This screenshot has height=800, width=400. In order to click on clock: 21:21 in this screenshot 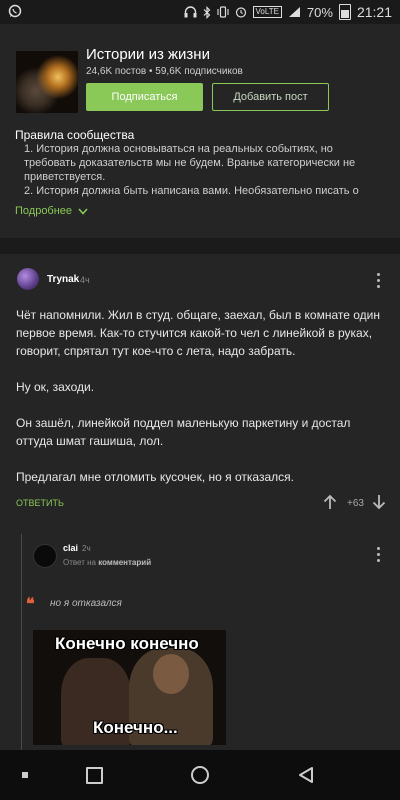, I will do `click(374, 12)`.